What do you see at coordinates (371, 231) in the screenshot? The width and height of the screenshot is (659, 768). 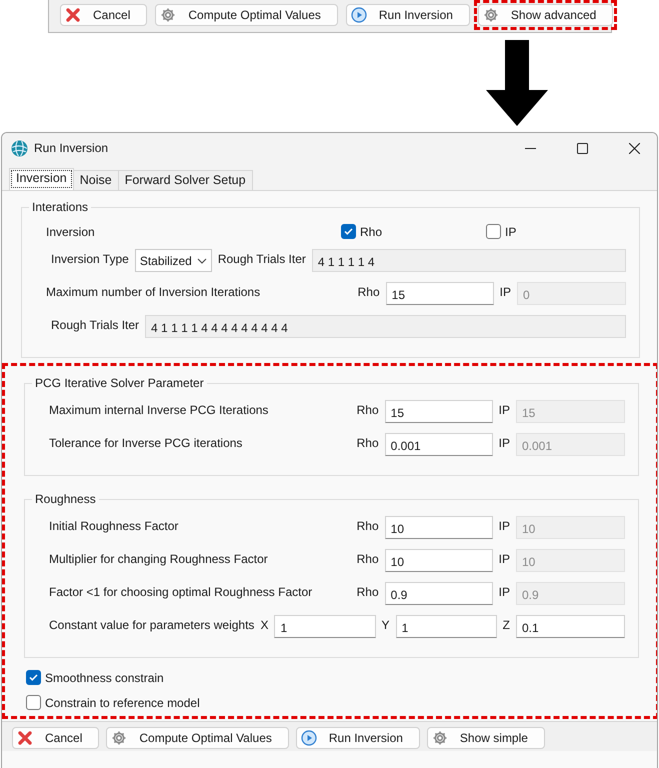 I see `checkbox-label: Rho` at bounding box center [371, 231].